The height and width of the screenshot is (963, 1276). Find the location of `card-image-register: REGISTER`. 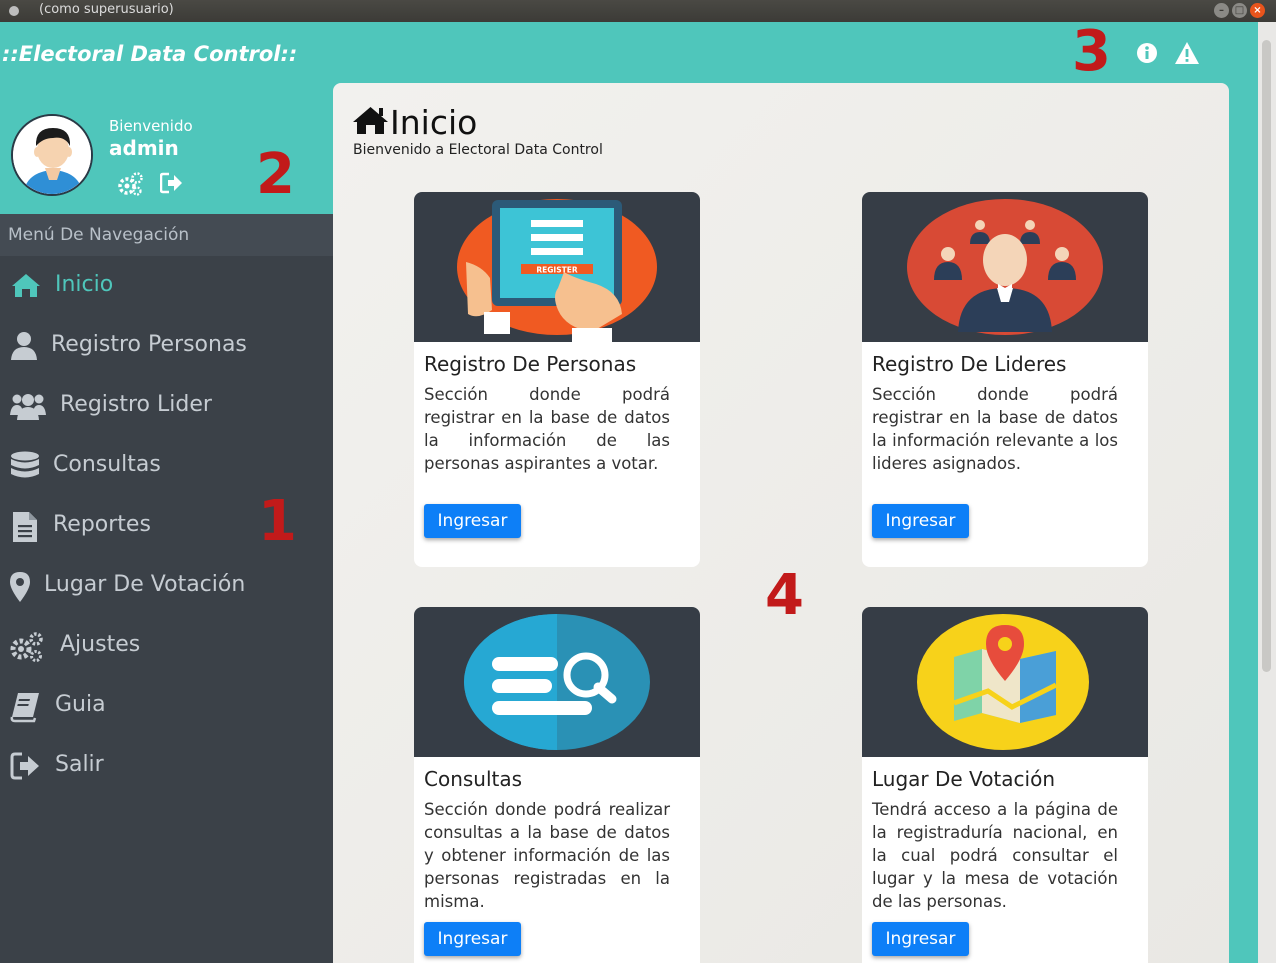

card-image-register: REGISTER is located at coordinates (557, 267).